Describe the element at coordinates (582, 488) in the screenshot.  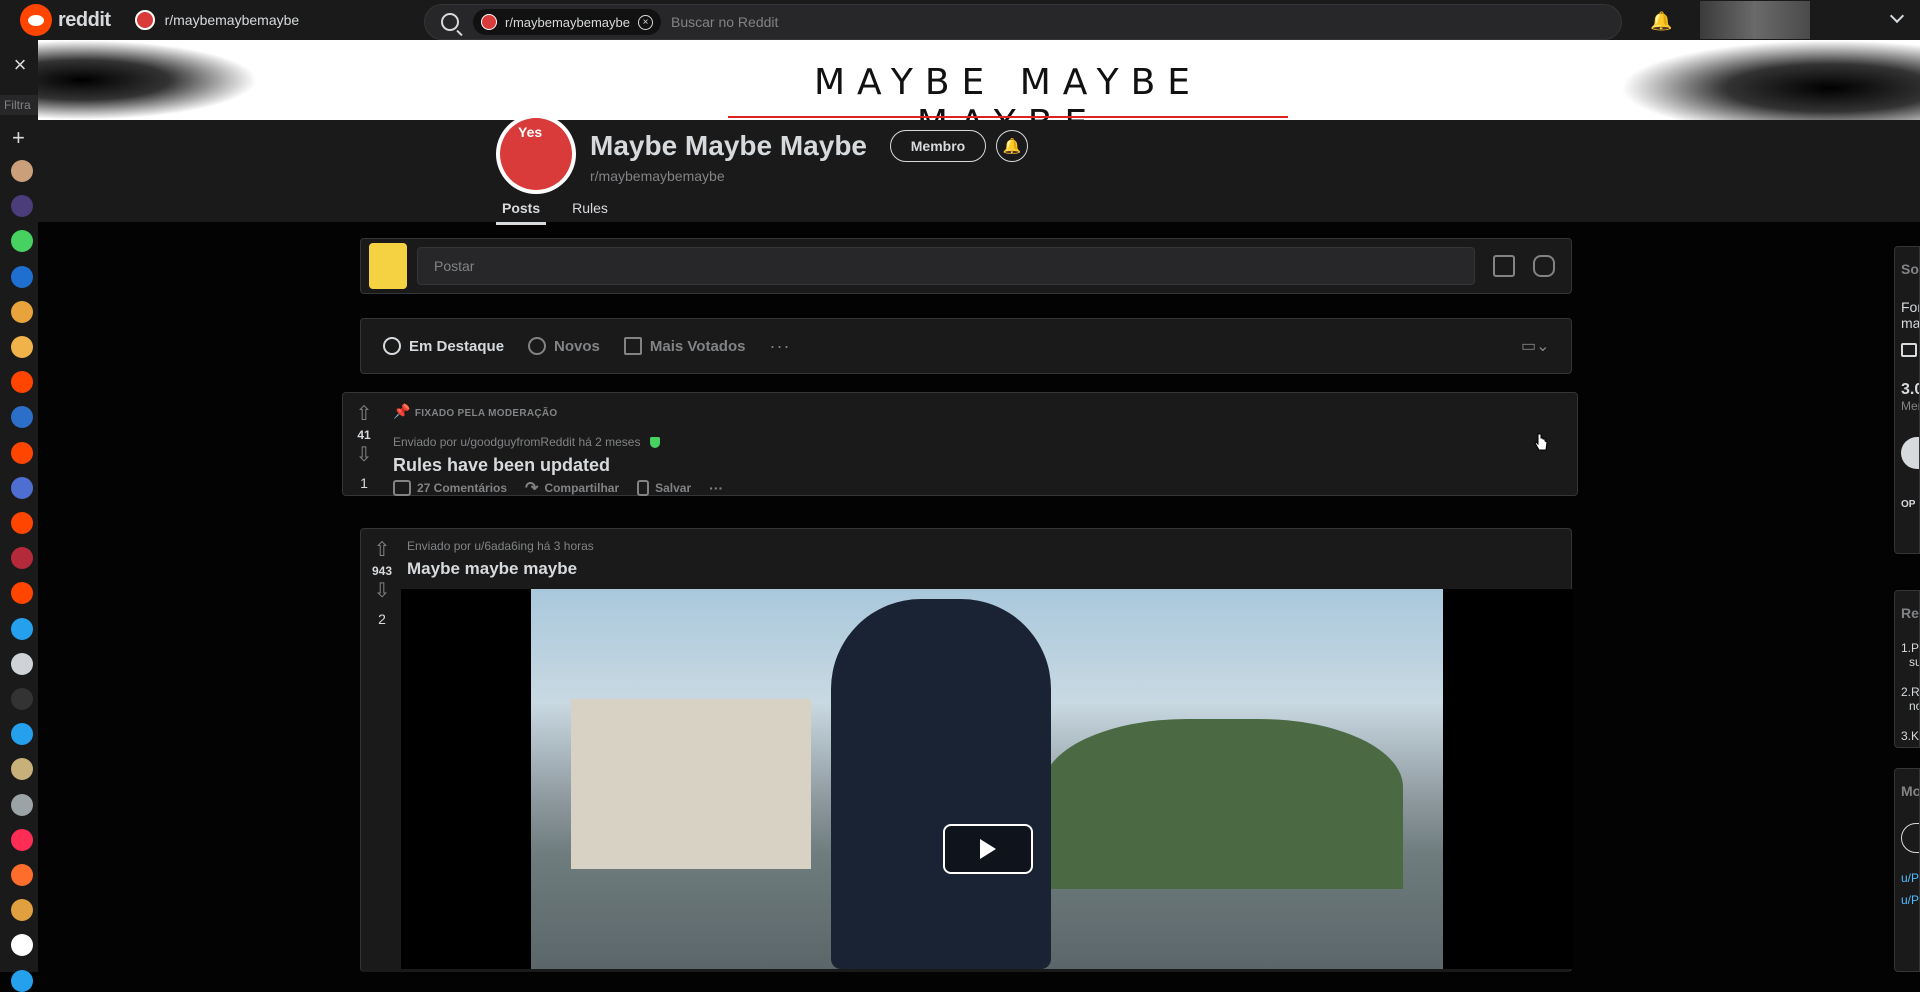
I see `share-label: Compartilhar` at that location.